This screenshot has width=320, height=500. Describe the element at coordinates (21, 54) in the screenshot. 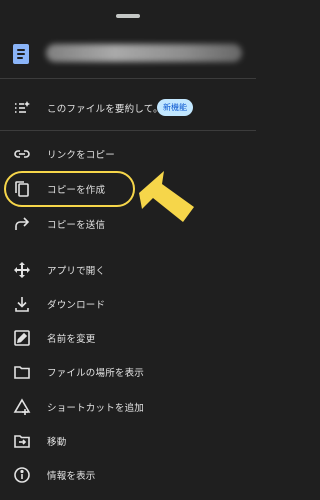

I see `document-icon` at that location.